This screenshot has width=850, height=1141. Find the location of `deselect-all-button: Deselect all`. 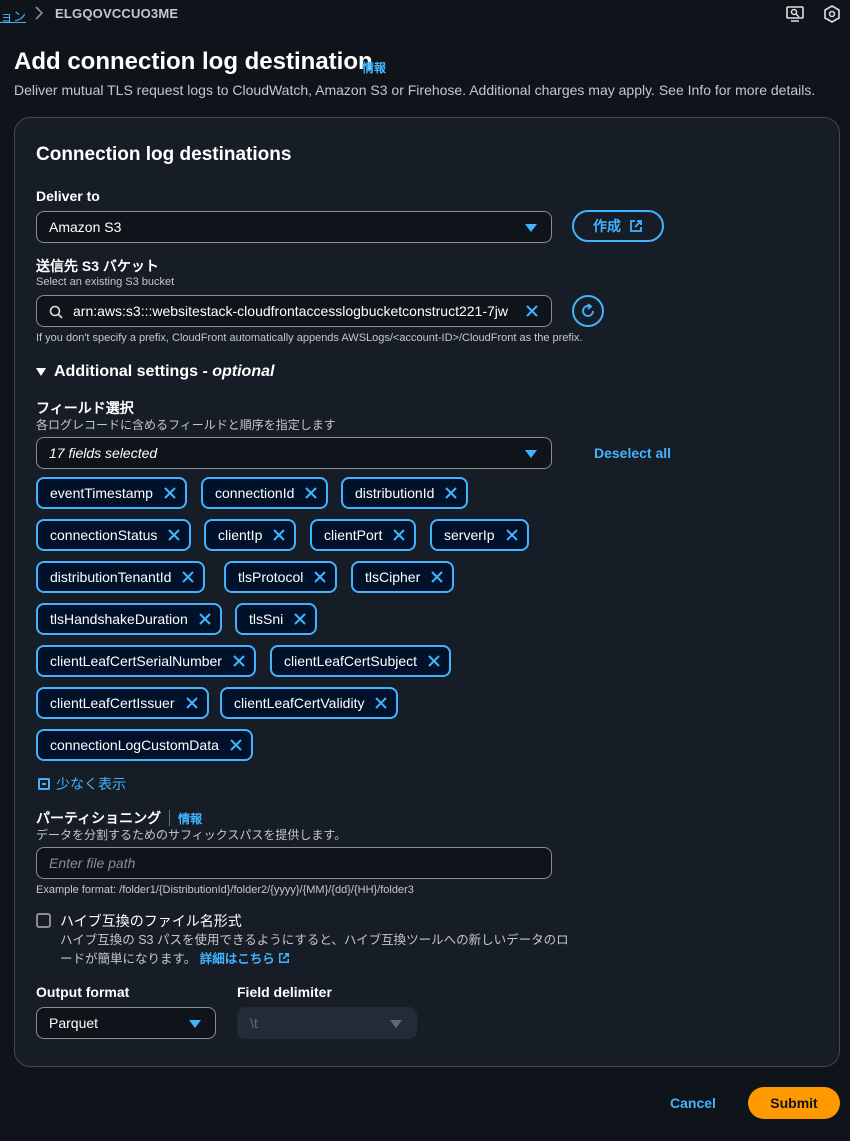

deselect-all-button: Deselect all is located at coordinates (632, 453).